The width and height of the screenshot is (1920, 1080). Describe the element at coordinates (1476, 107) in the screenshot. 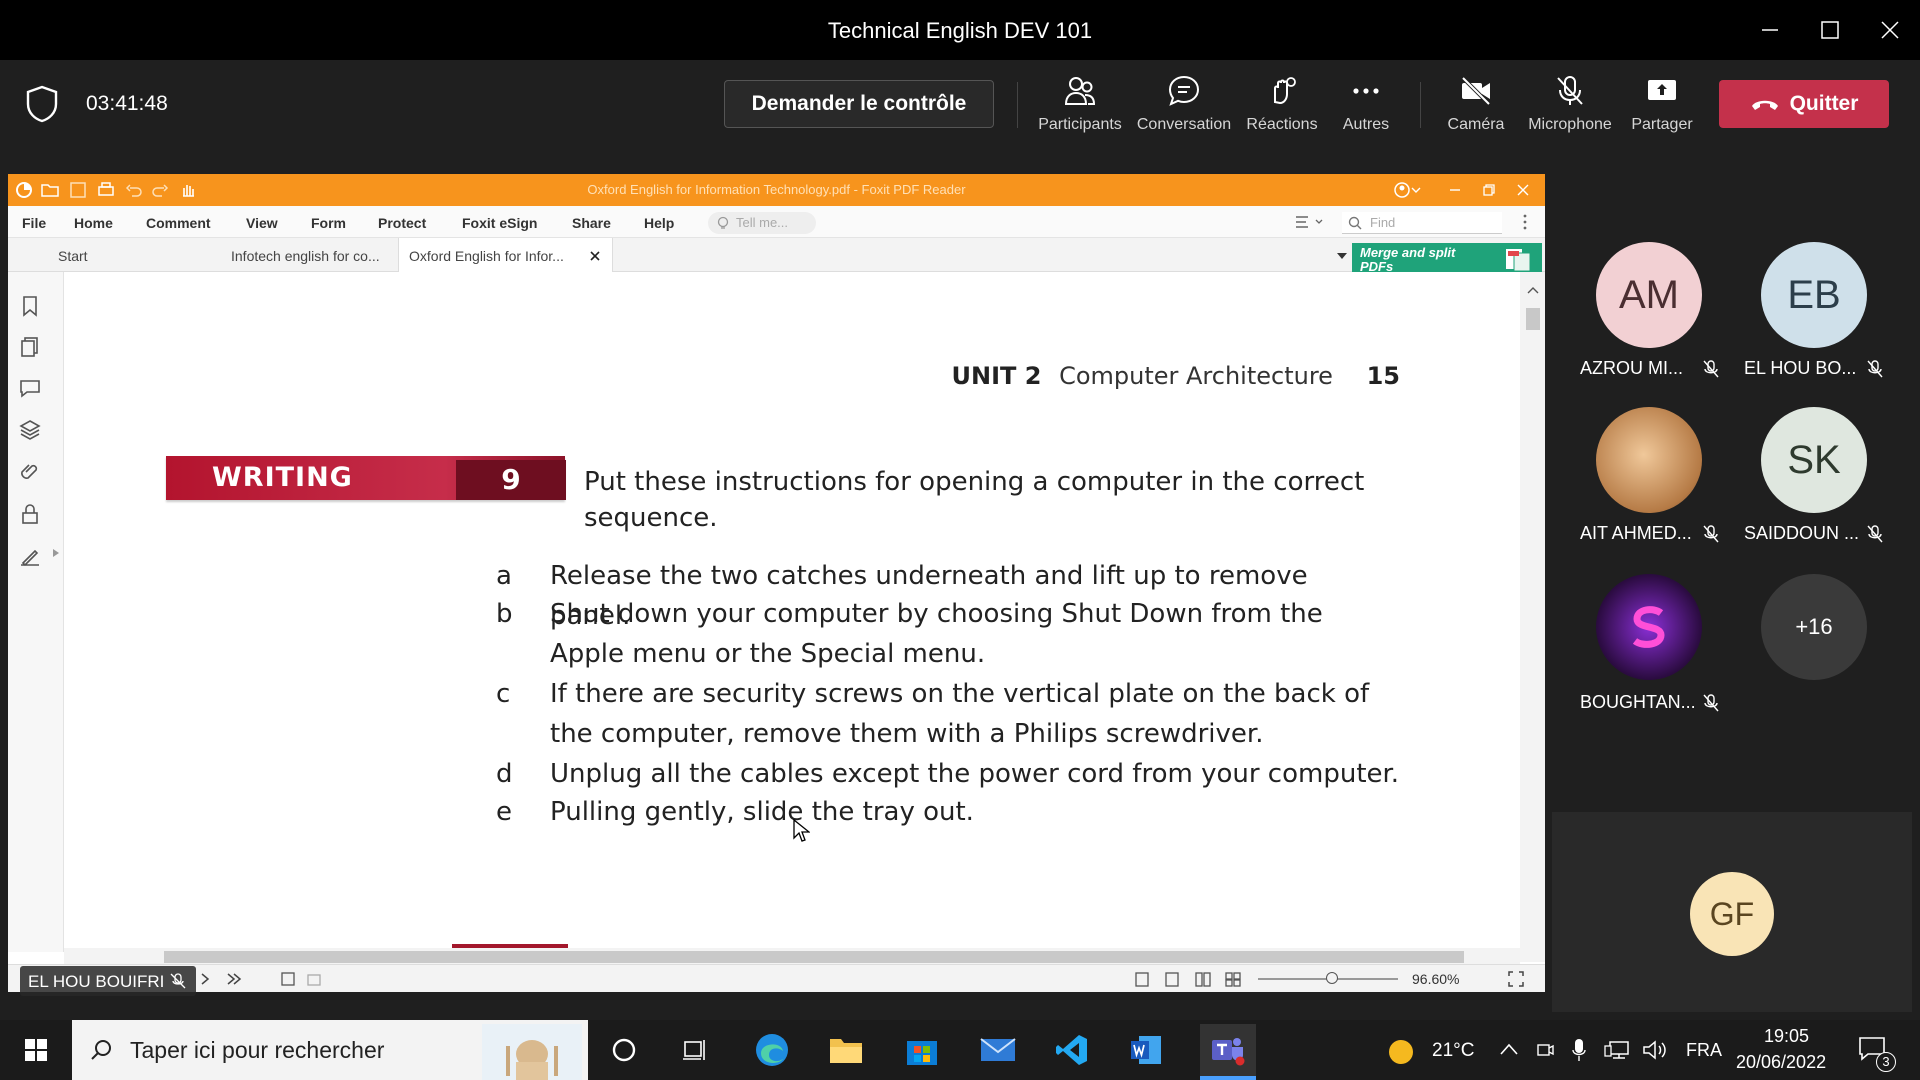

I see `camera-button: Caméra` at that location.